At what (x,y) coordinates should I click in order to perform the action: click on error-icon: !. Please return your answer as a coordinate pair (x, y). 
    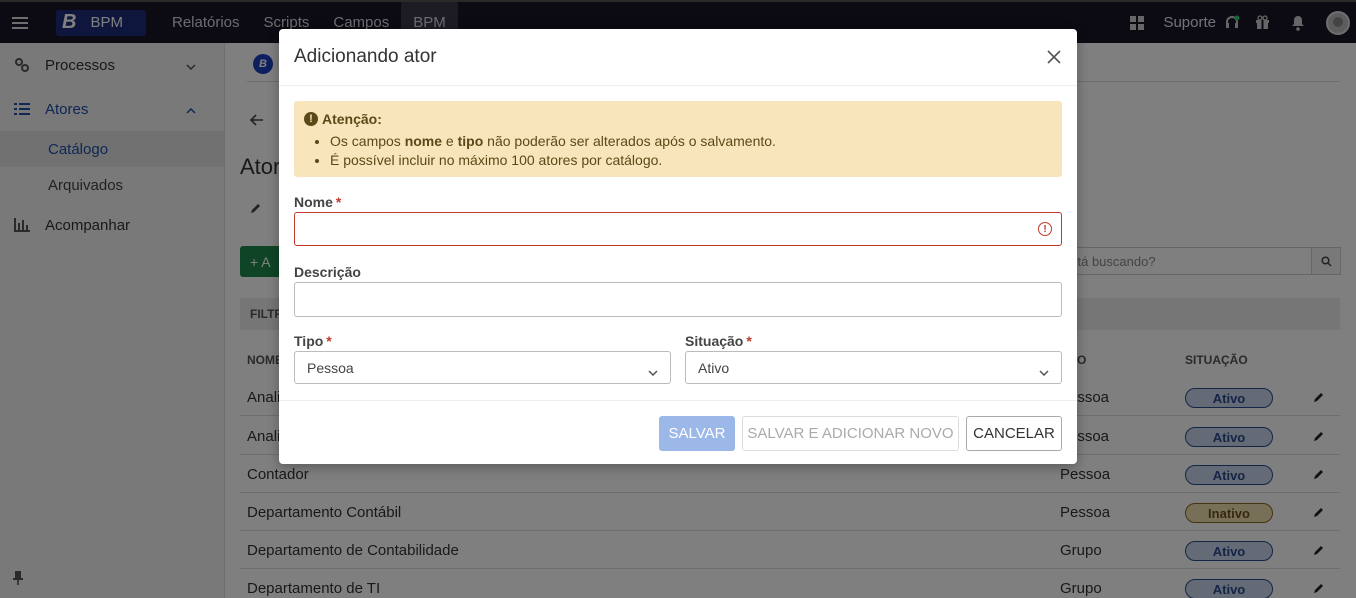
    Looking at the image, I should click on (1045, 229).